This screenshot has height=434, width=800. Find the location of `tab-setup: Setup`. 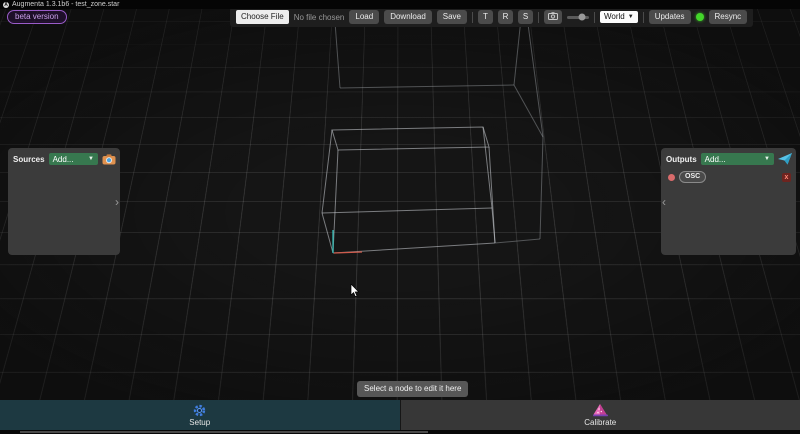

tab-setup: Setup is located at coordinates (200, 415).